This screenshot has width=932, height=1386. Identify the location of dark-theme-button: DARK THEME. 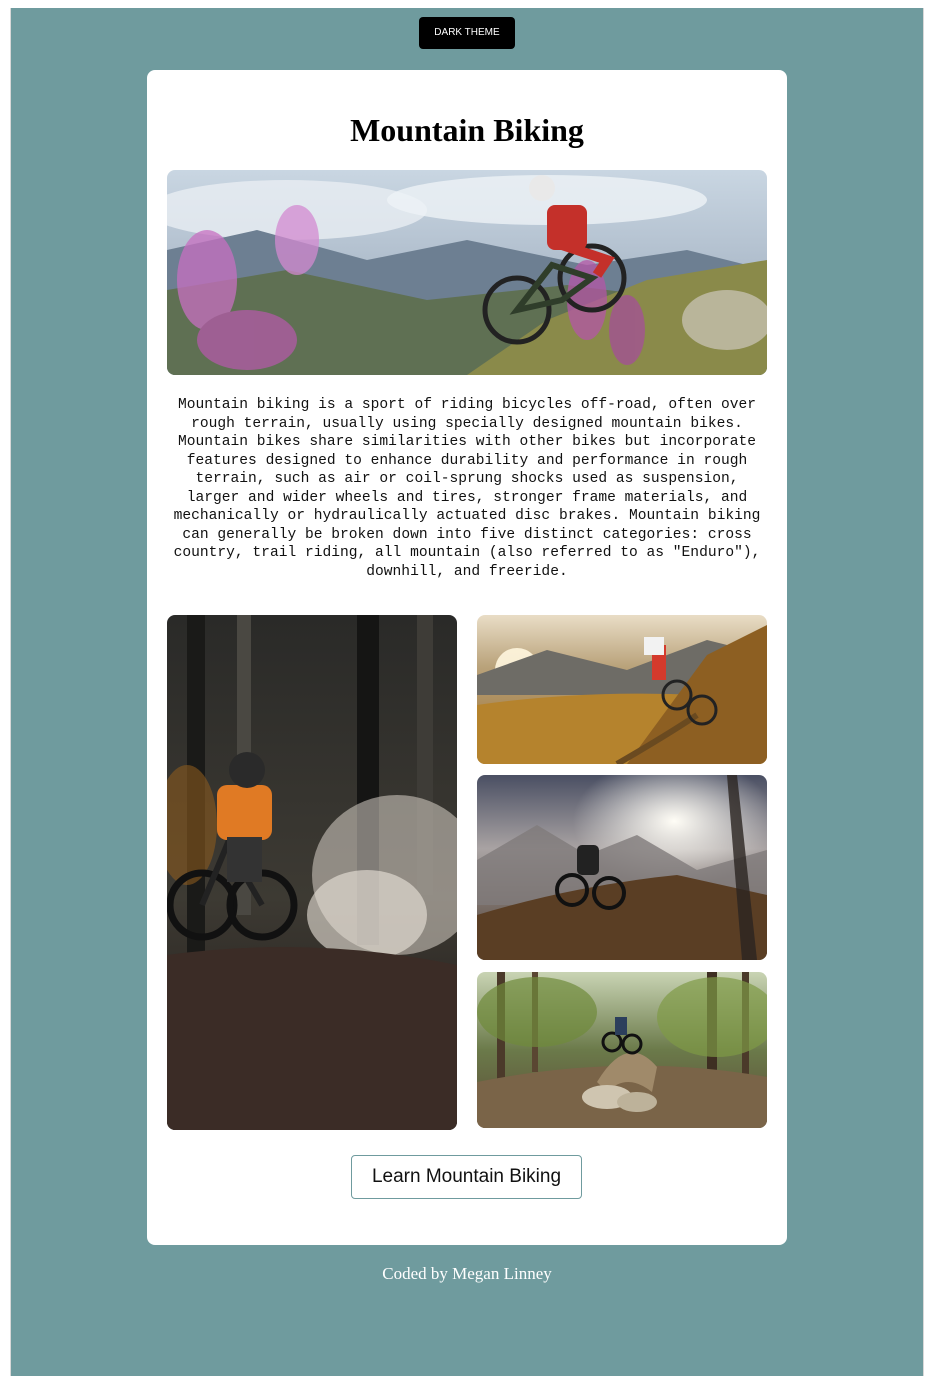
(467, 33).